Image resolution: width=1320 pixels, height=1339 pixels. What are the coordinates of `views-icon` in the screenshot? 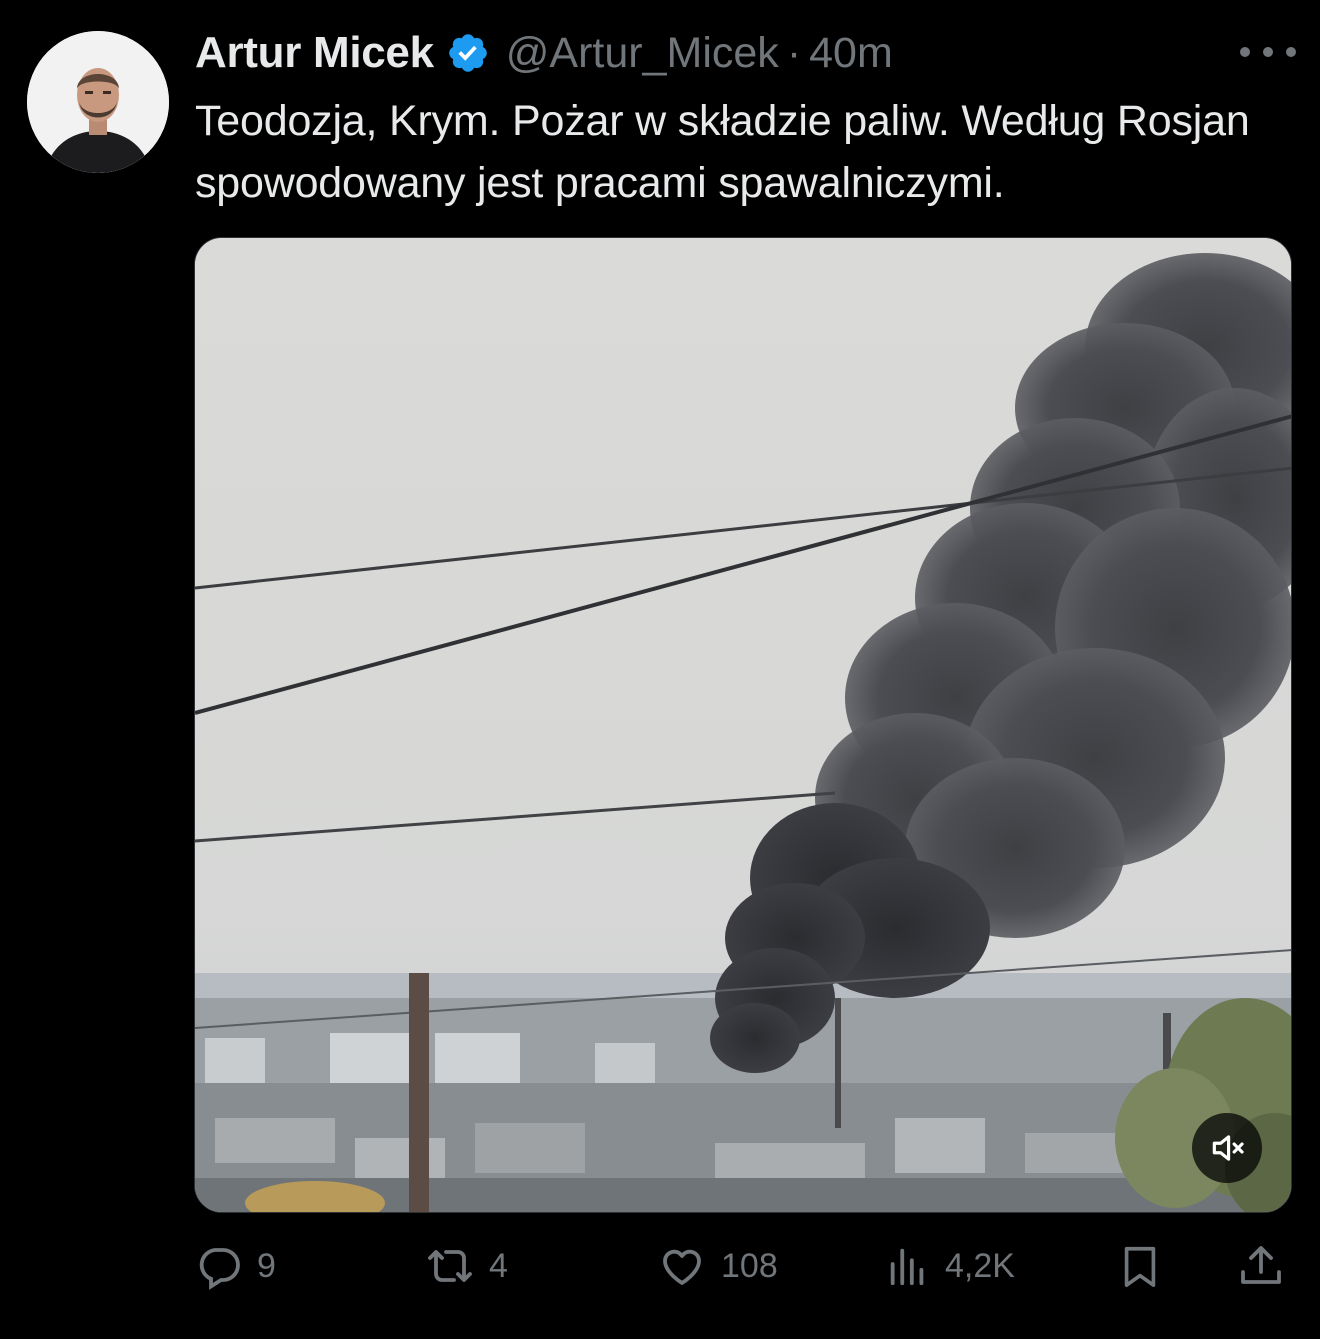 It's located at (907, 1267).